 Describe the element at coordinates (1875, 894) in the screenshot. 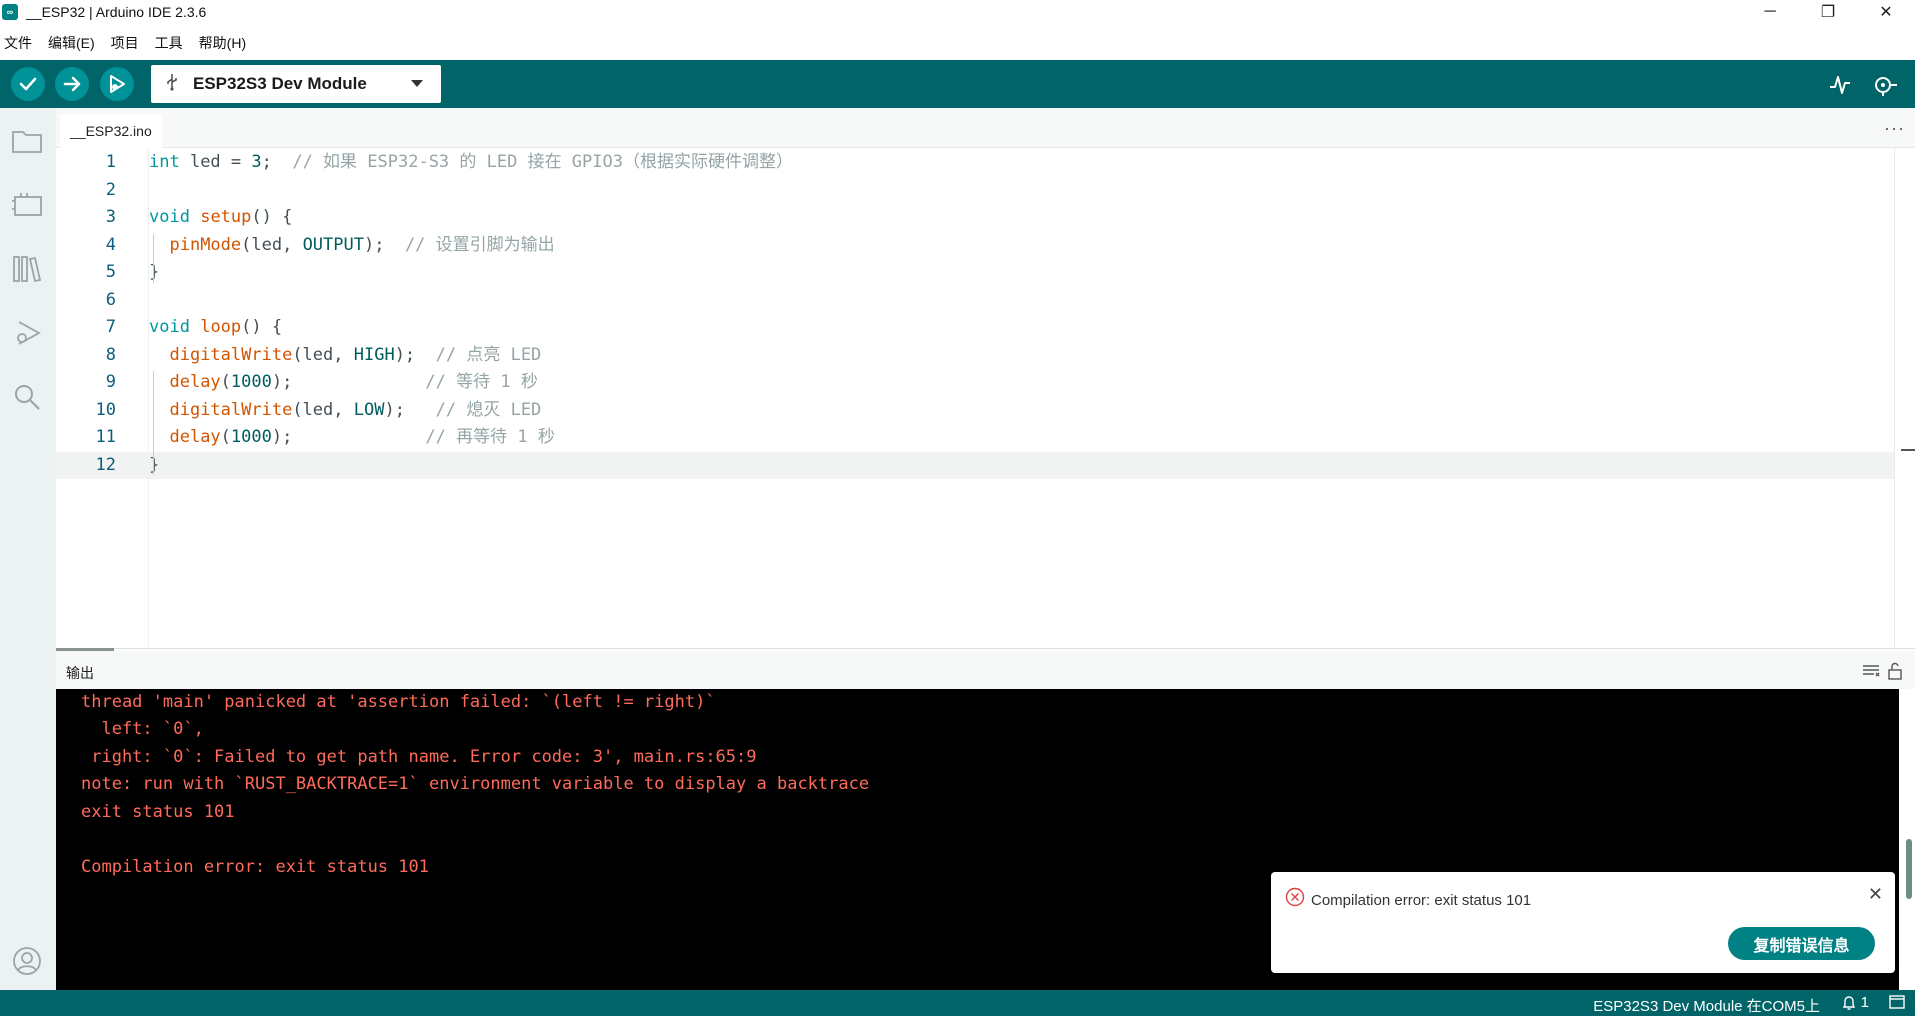

I see `close-icon: ✕` at that location.